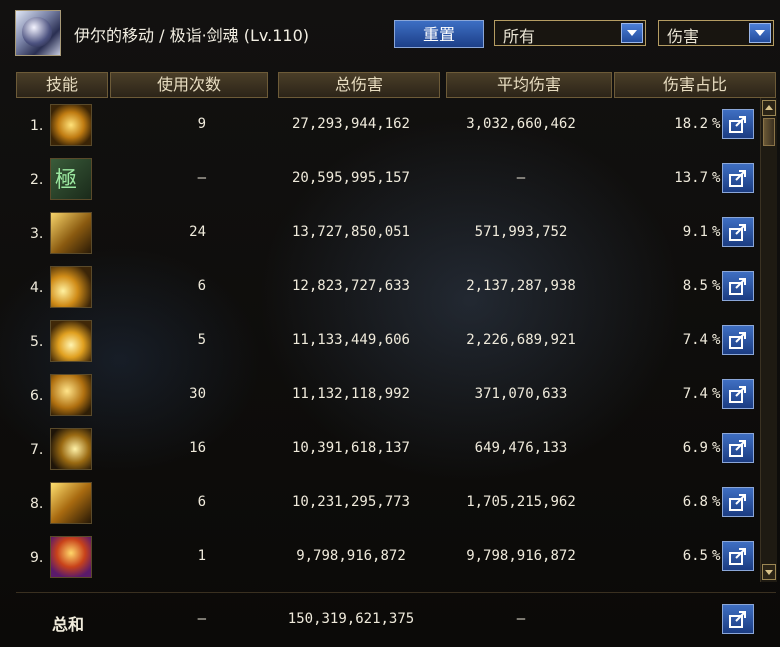 This screenshot has height=647, width=780. What do you see at coordinates (38, 33) in the screenshot?
I see `character-avatar` at bounding box center [38, 33].